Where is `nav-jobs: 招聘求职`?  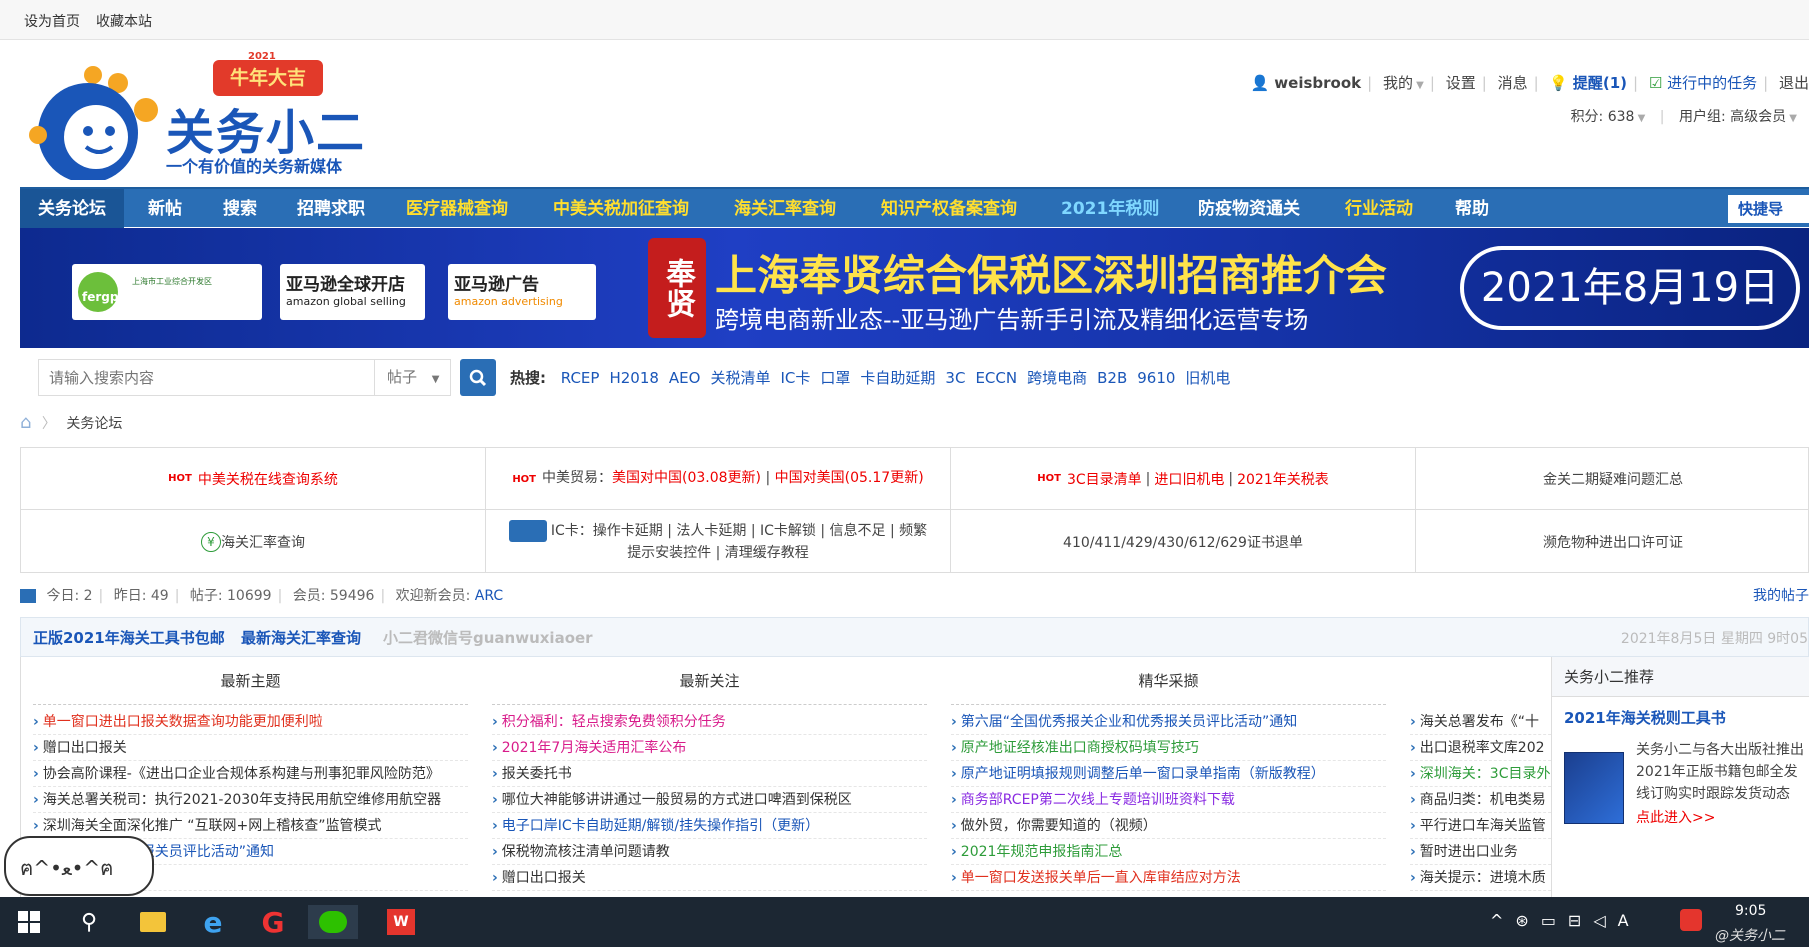
nav-jobs: 招聘求职 is located at coordinates (331, 209).